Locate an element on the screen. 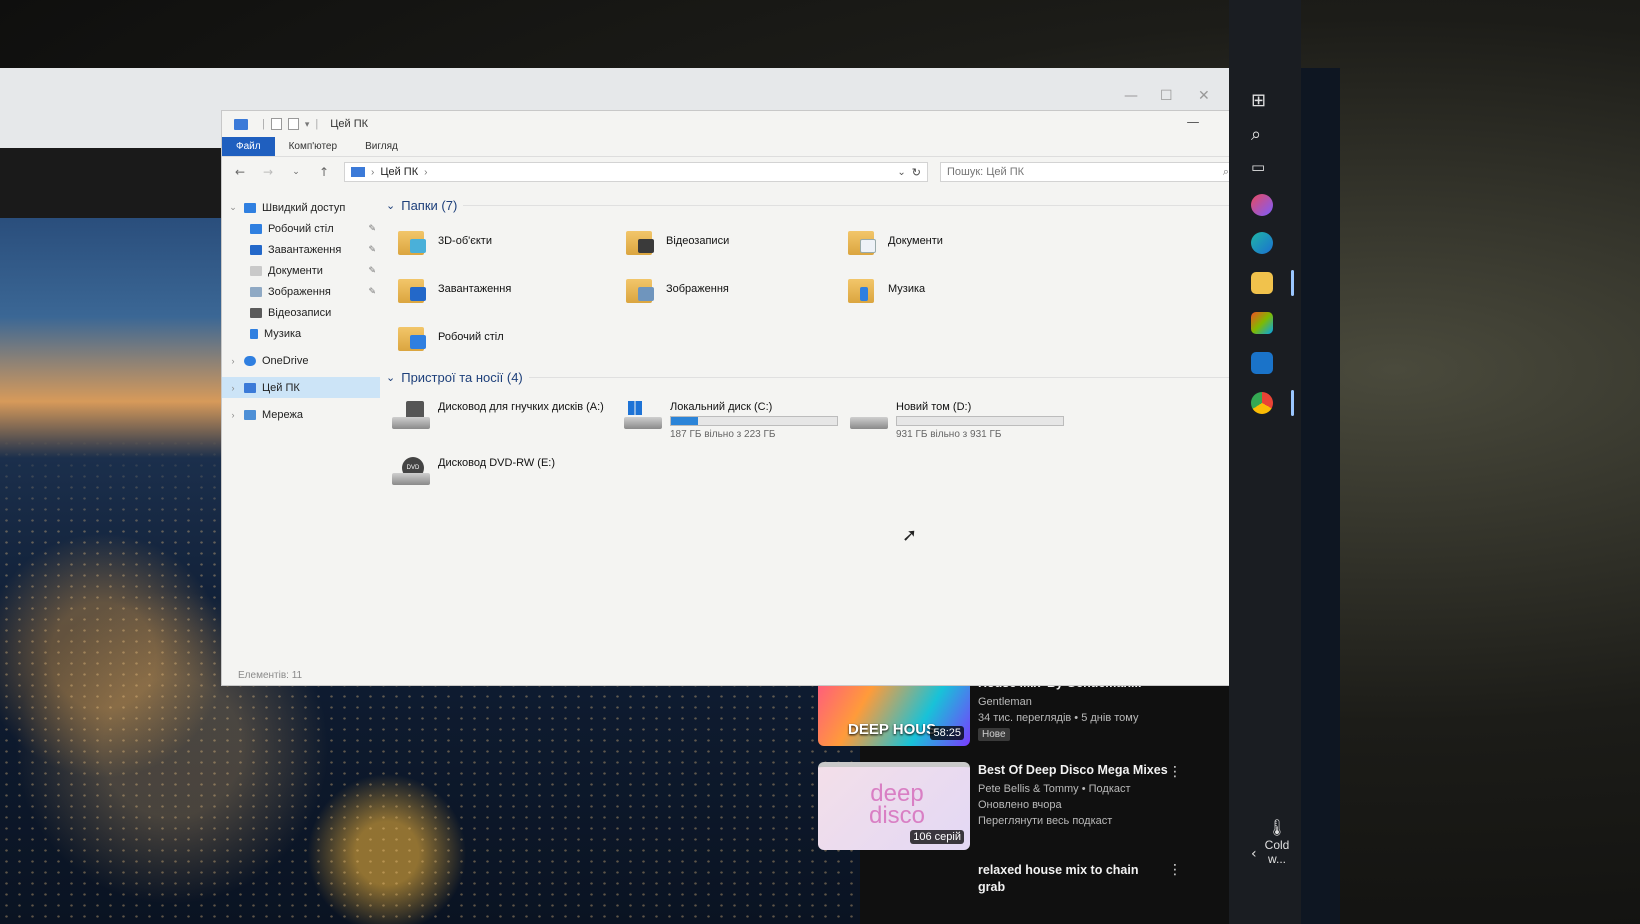  sidebar-item-desktop: Робочий стіл ✎ is located at coordinates (301, 228).